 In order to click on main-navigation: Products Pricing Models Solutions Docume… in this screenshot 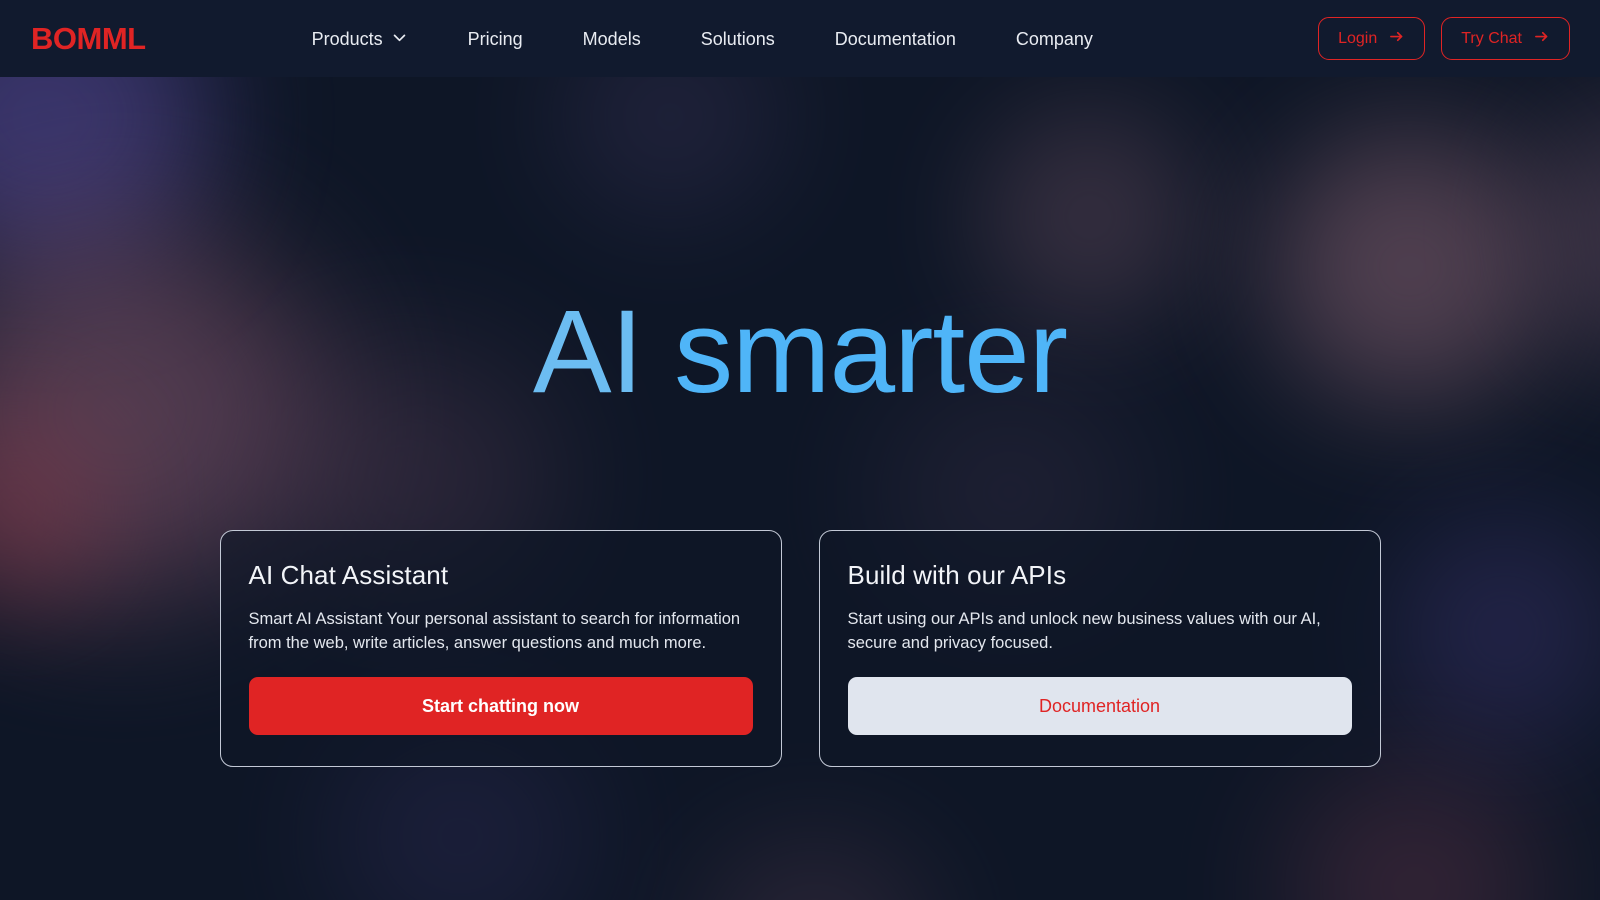, I will do `click(717, 39)`.